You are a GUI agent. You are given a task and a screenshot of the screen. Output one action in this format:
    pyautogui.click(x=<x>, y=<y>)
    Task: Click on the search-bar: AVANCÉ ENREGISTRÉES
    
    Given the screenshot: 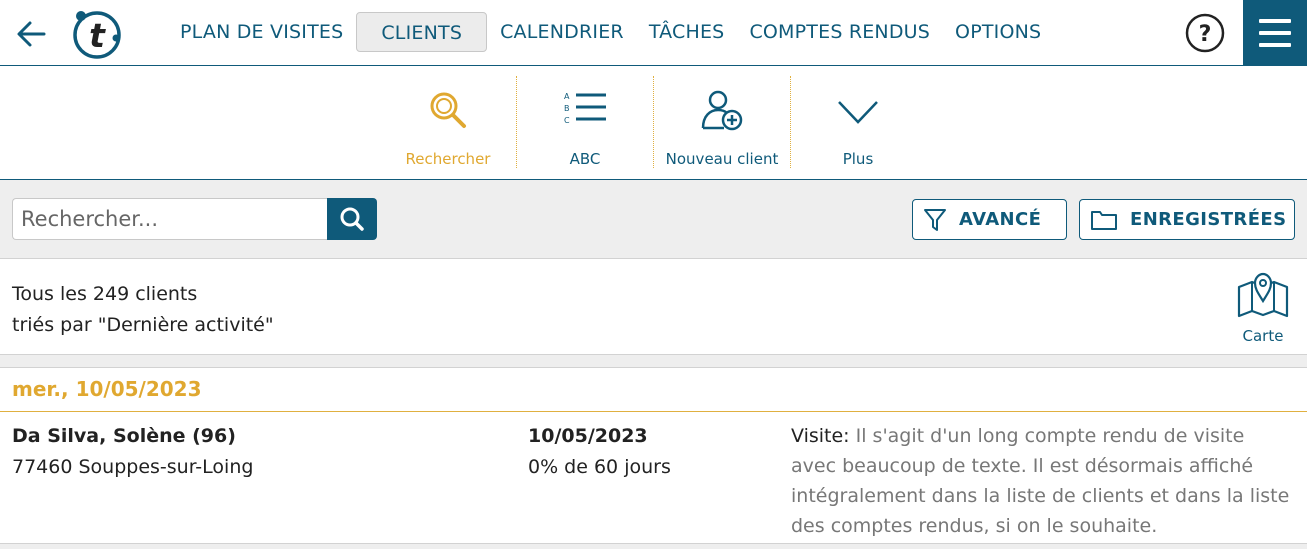 What is the action you would take?
    pyautogui.click(x=653, y=219)
    